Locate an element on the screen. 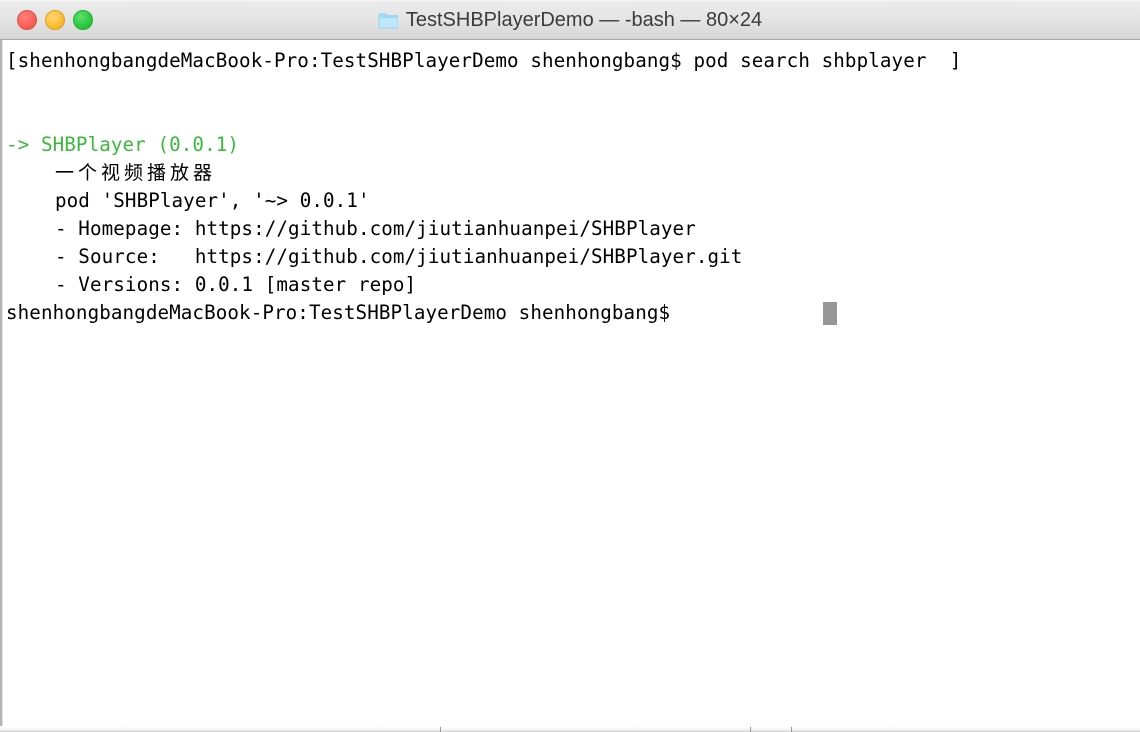  window-title: TestSHBPlayerDemo — -bash — 80×24 is located at coordinates (584, 19).